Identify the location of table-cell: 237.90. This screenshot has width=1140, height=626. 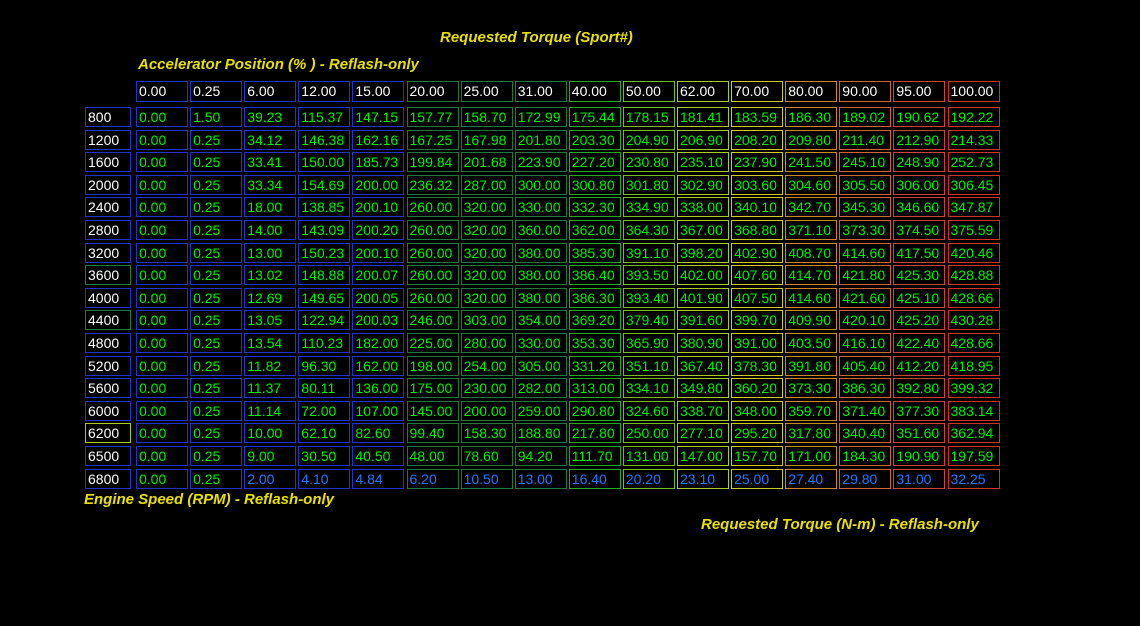
(757, 162).